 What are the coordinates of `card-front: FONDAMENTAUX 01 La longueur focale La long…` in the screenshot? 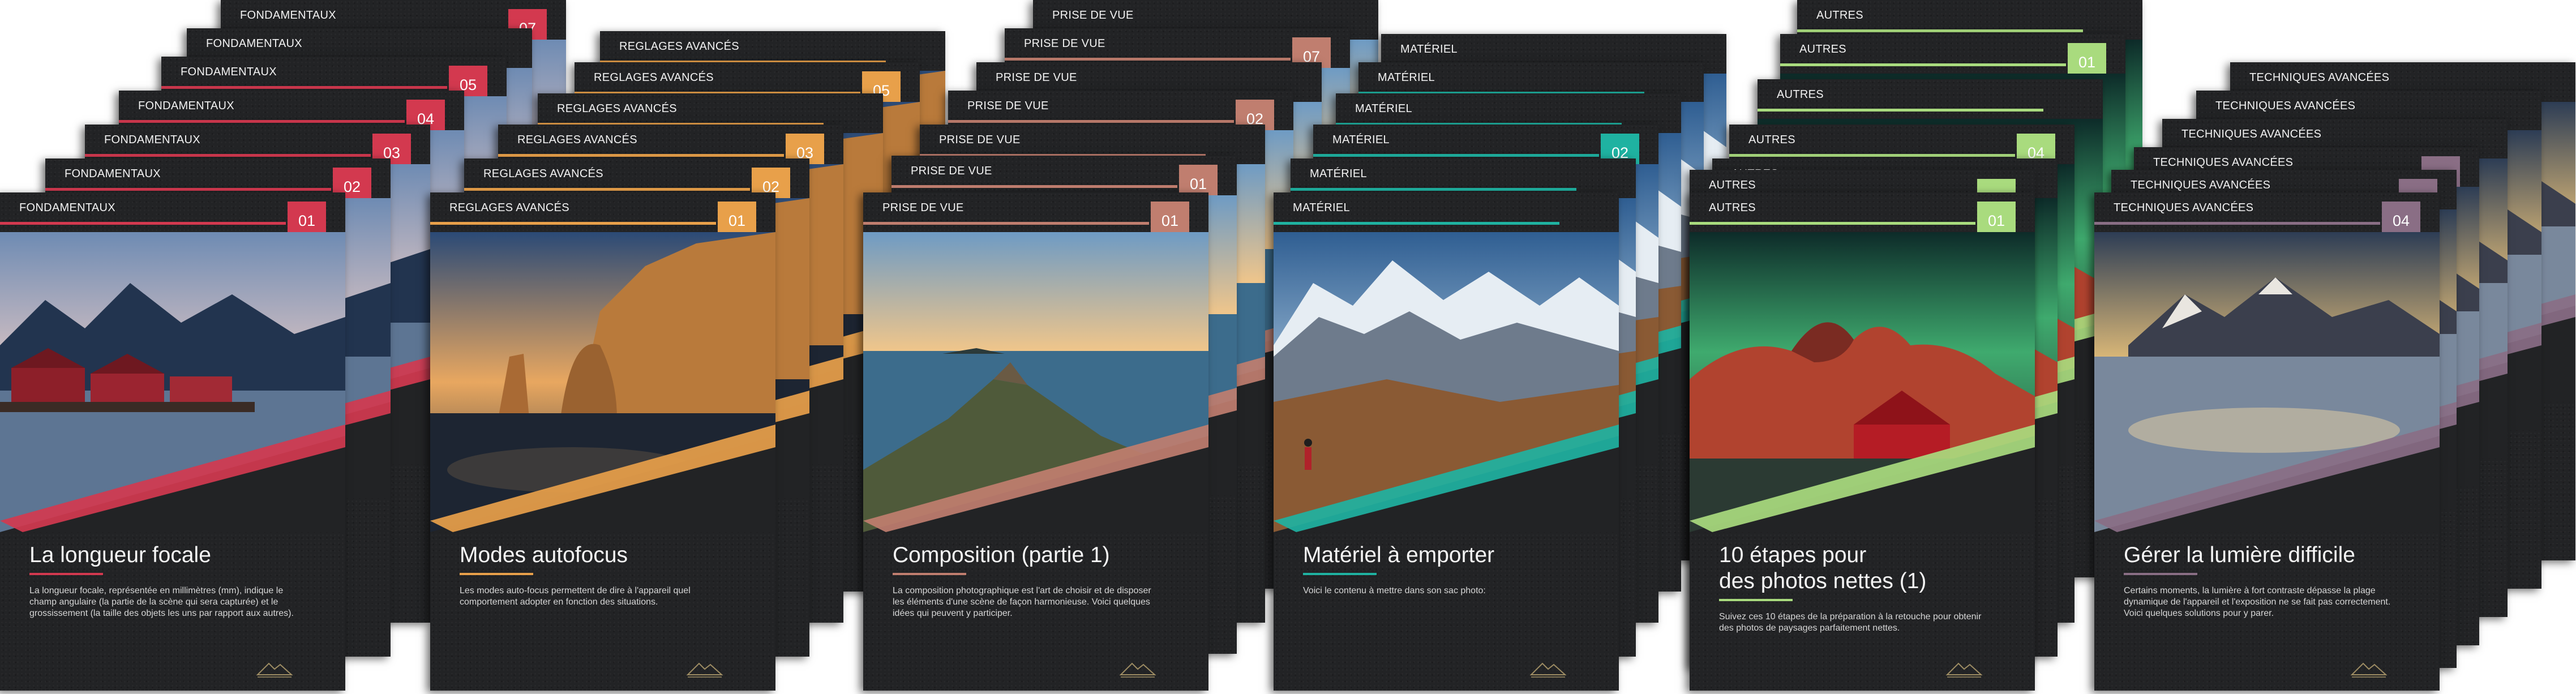 It's located at (172, 441).